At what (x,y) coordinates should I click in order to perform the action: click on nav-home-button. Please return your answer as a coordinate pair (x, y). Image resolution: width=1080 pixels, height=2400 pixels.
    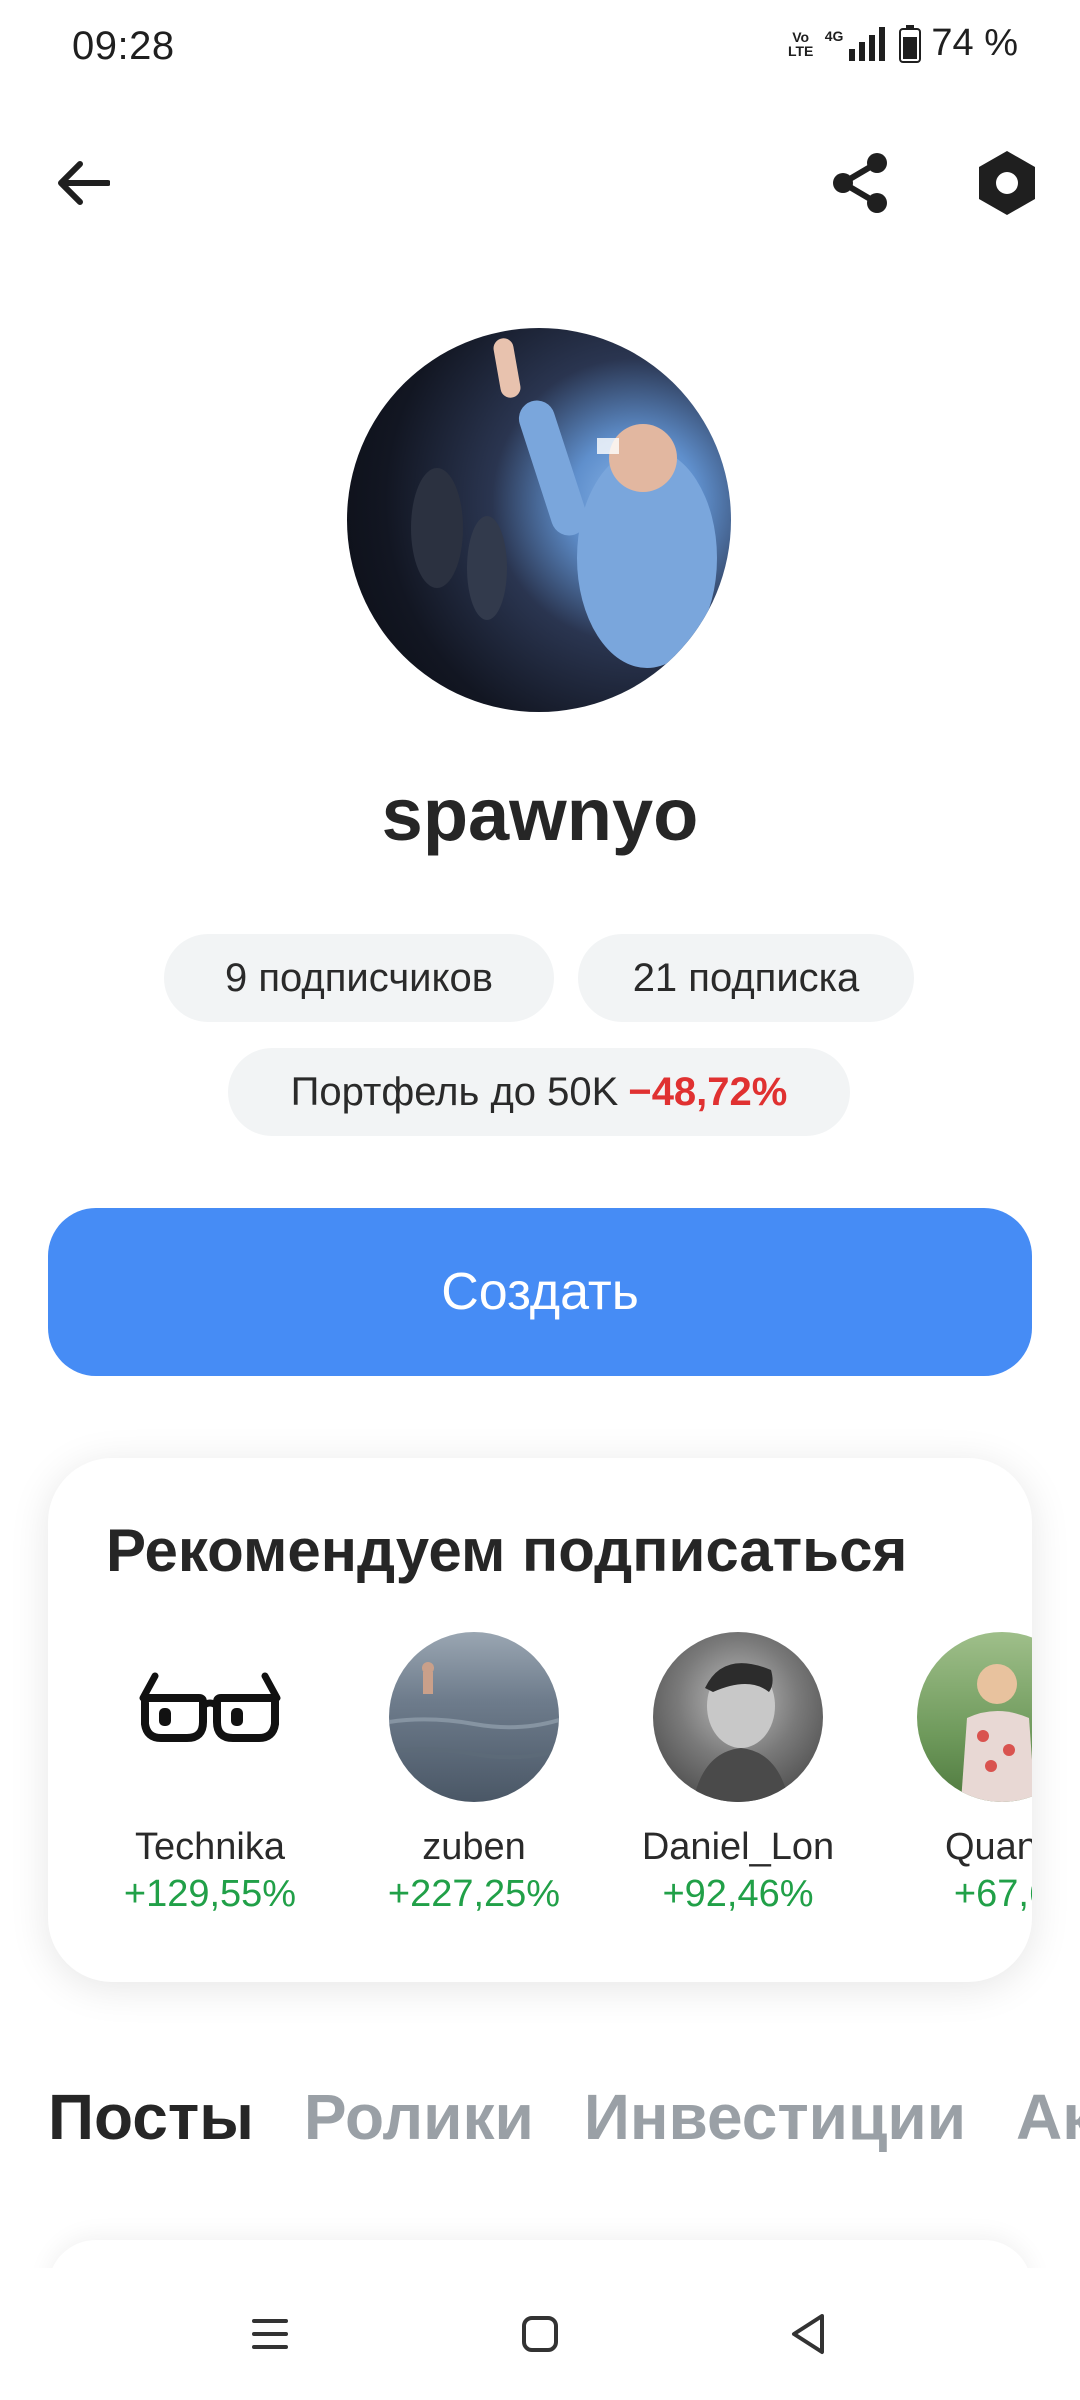
    Looking at the image, I should click on (540, 2334).